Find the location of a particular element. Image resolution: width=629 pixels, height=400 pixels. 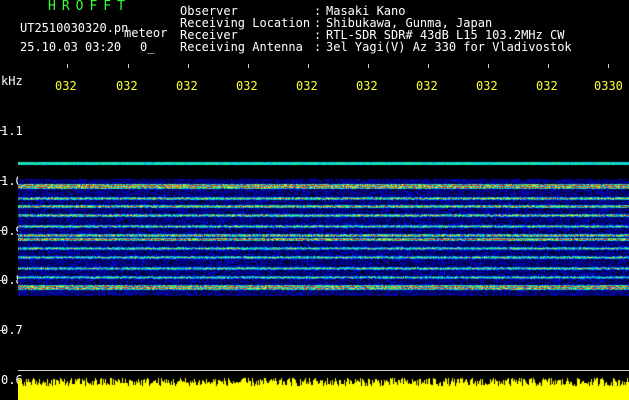

antenna-label: Receiving Antenna is located at coordinates (241, 47).